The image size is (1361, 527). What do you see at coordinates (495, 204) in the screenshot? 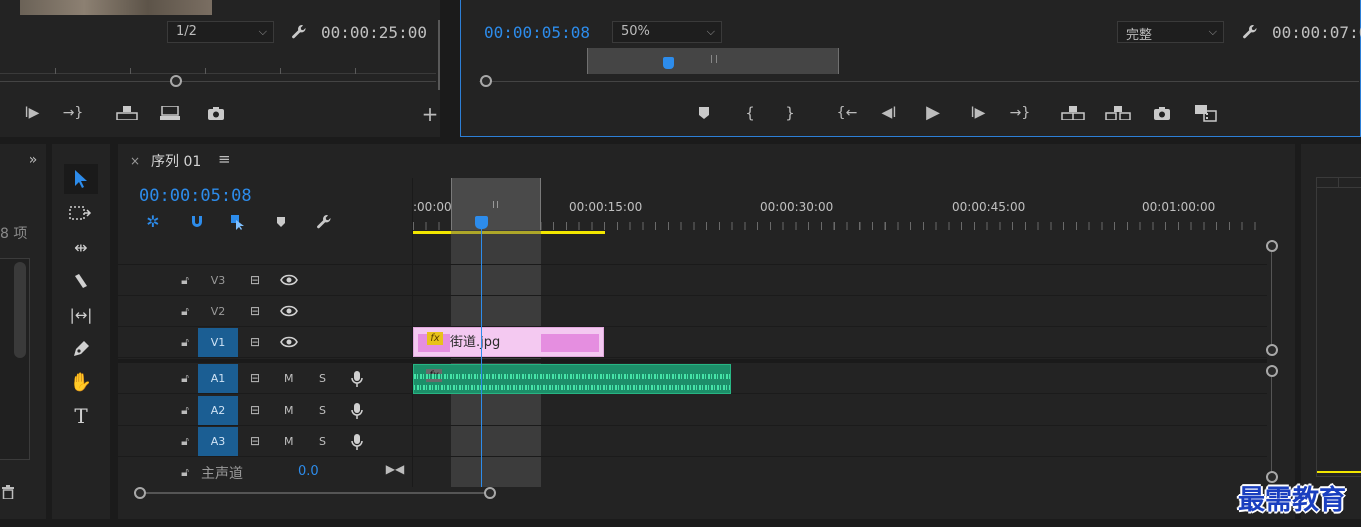
I see `work-area-grip` at bounding box center [495, 204].